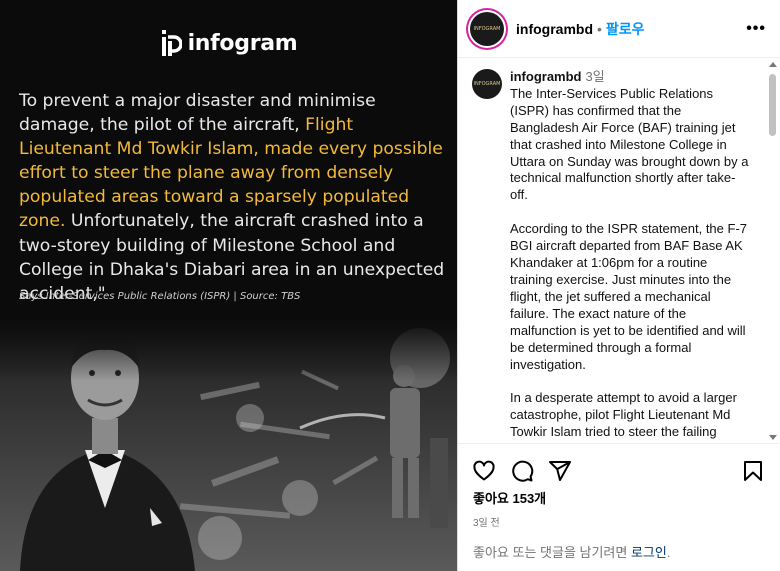 The width and height of the screenshot is (780, 571). I want to click on post-actions: 좋아요 153개 3일 전 좋아요 또는 댓글을 남기려면 로그인., so click(618, 505).